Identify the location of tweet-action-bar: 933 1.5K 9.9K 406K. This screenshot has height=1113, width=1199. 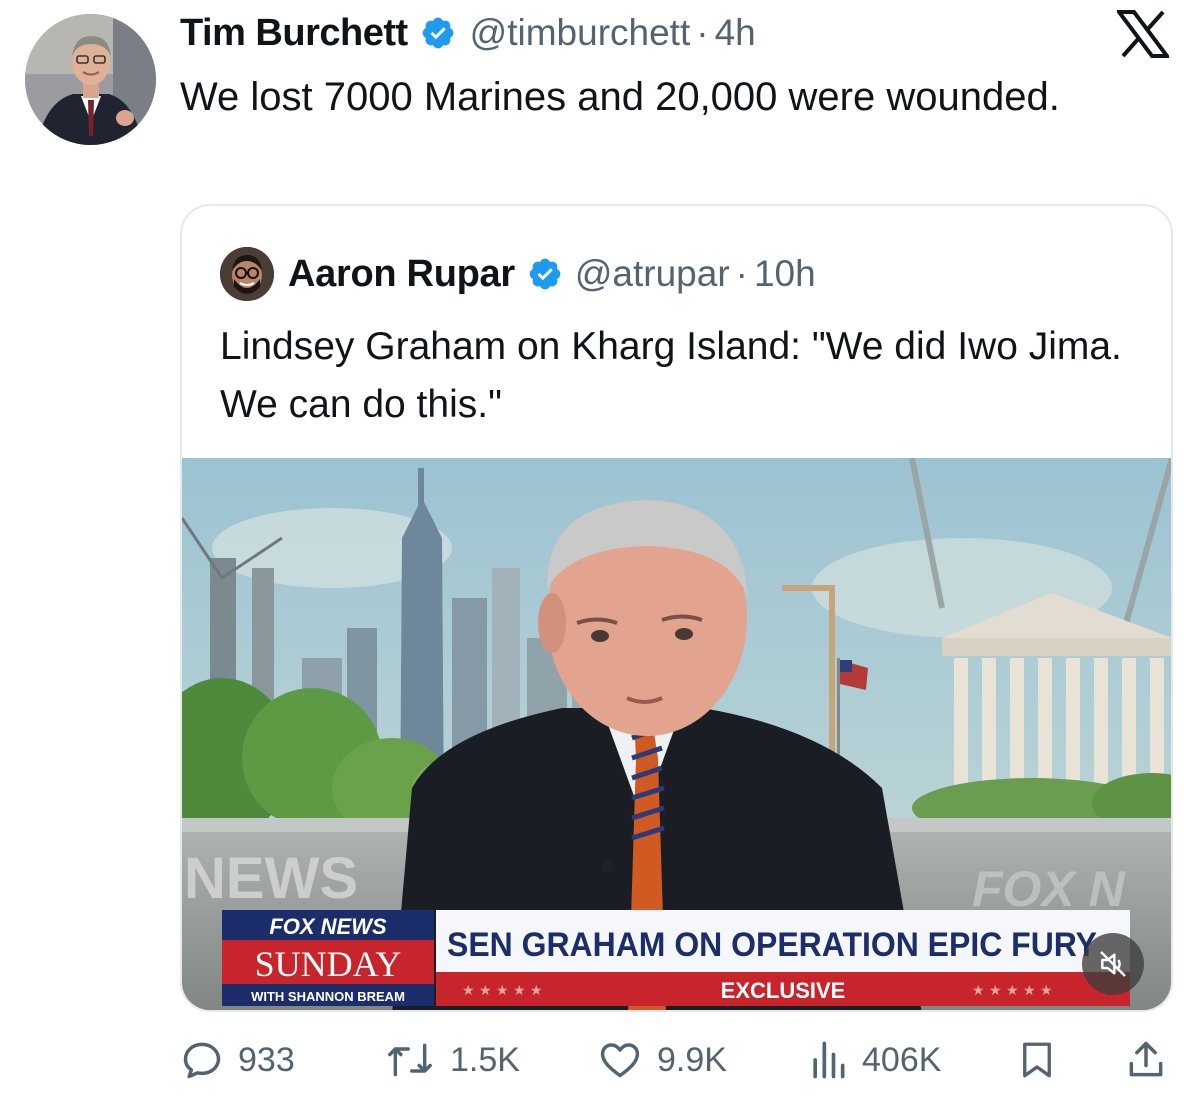
(599, 1060).